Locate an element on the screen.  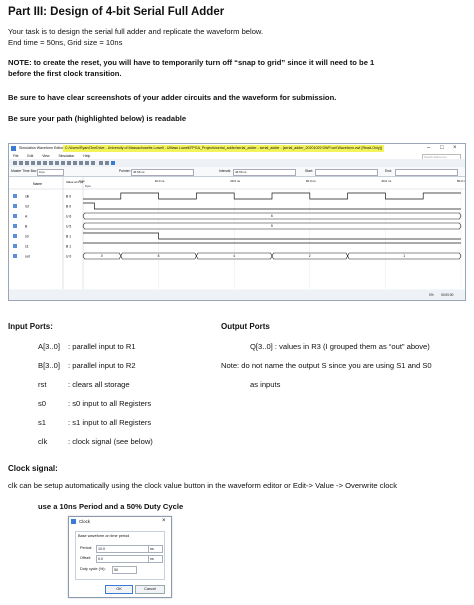
end-label: End: is located at coordinates (388, 171).